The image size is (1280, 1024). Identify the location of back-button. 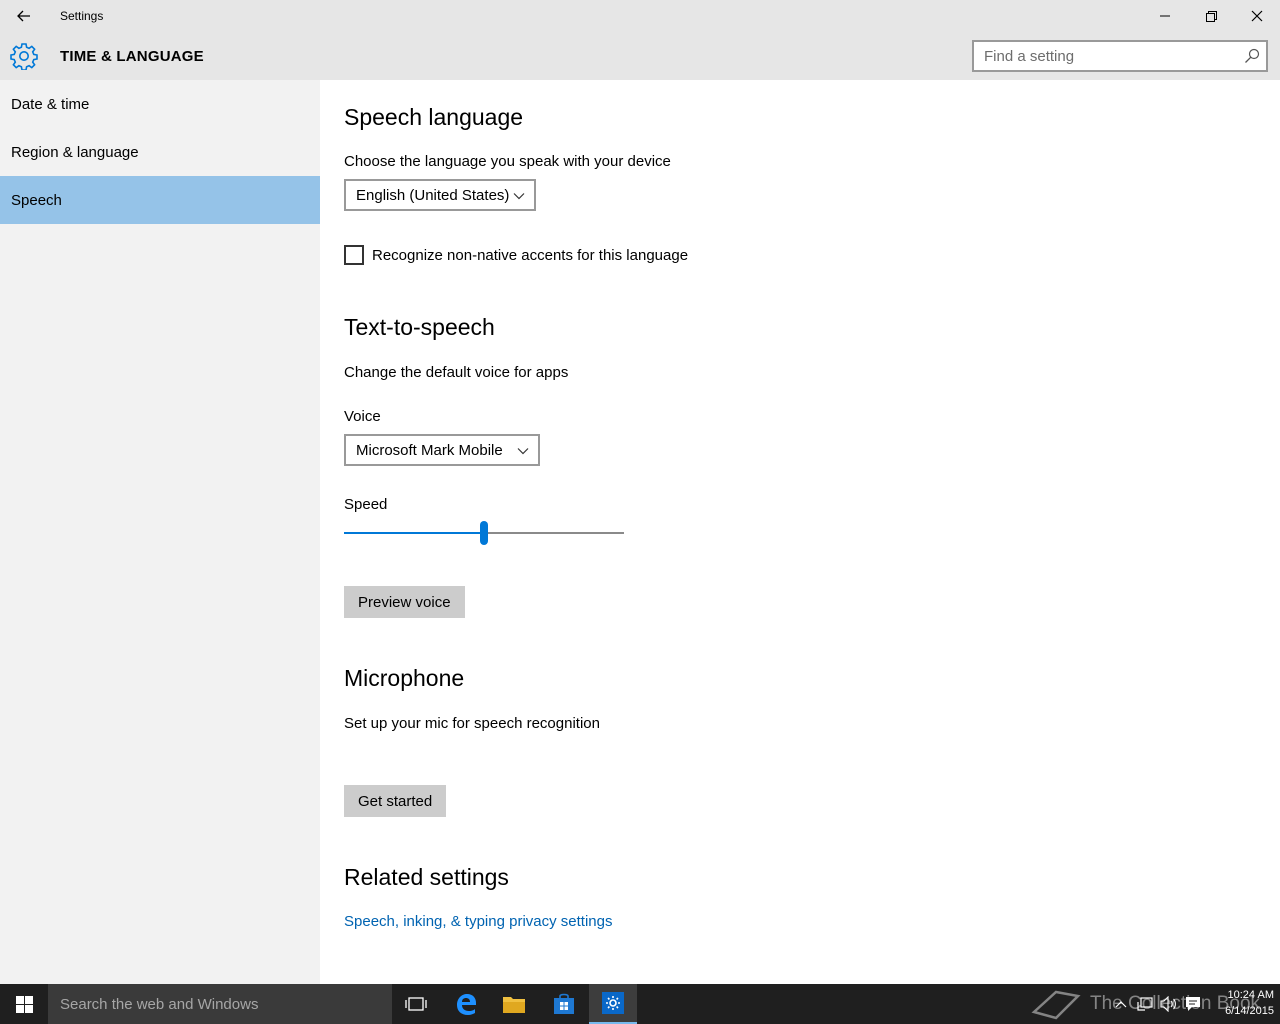
(24, 16).